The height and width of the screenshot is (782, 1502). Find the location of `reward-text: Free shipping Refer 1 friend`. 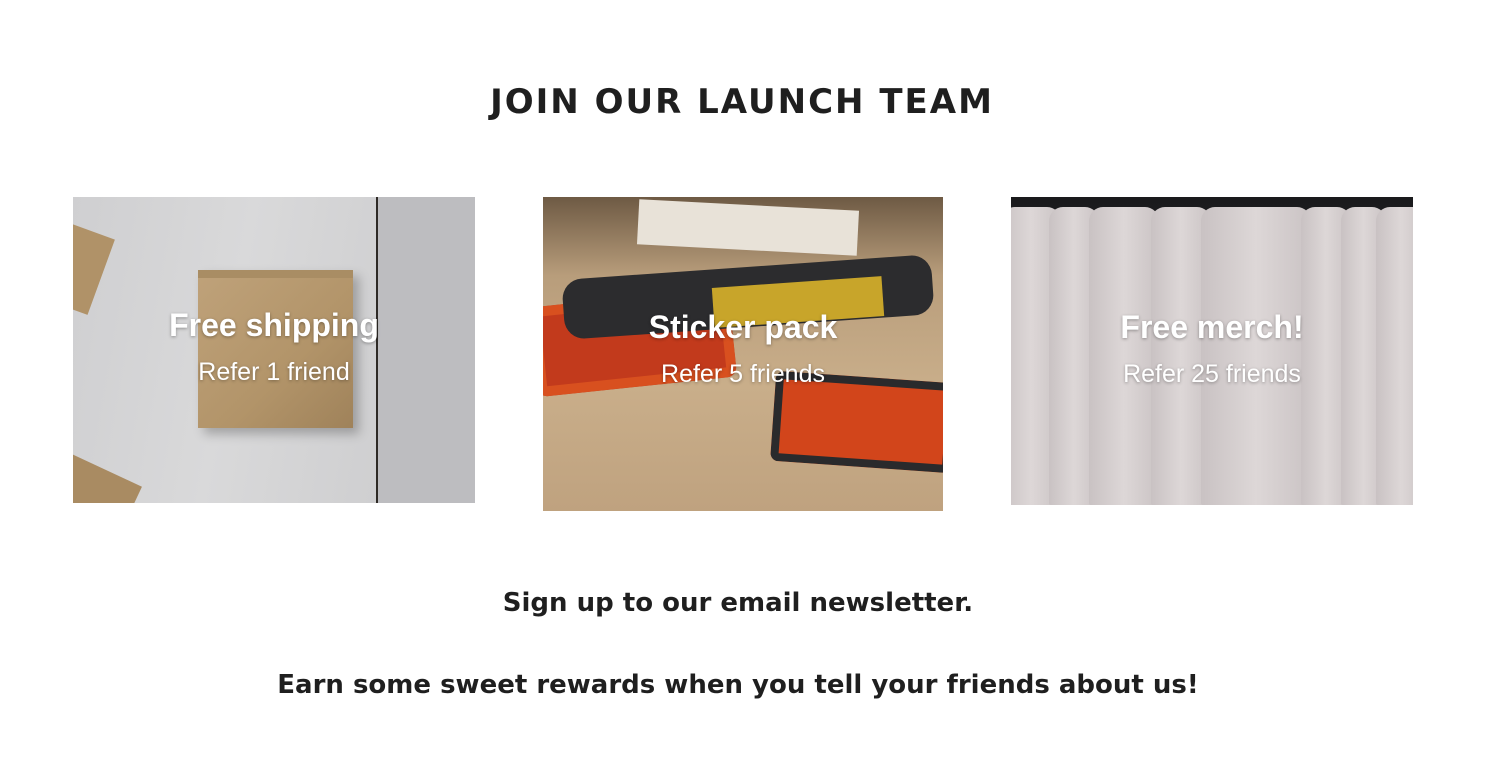

reward-text: Free shipping Refer 1 friend is located at coordinates (274, 347).